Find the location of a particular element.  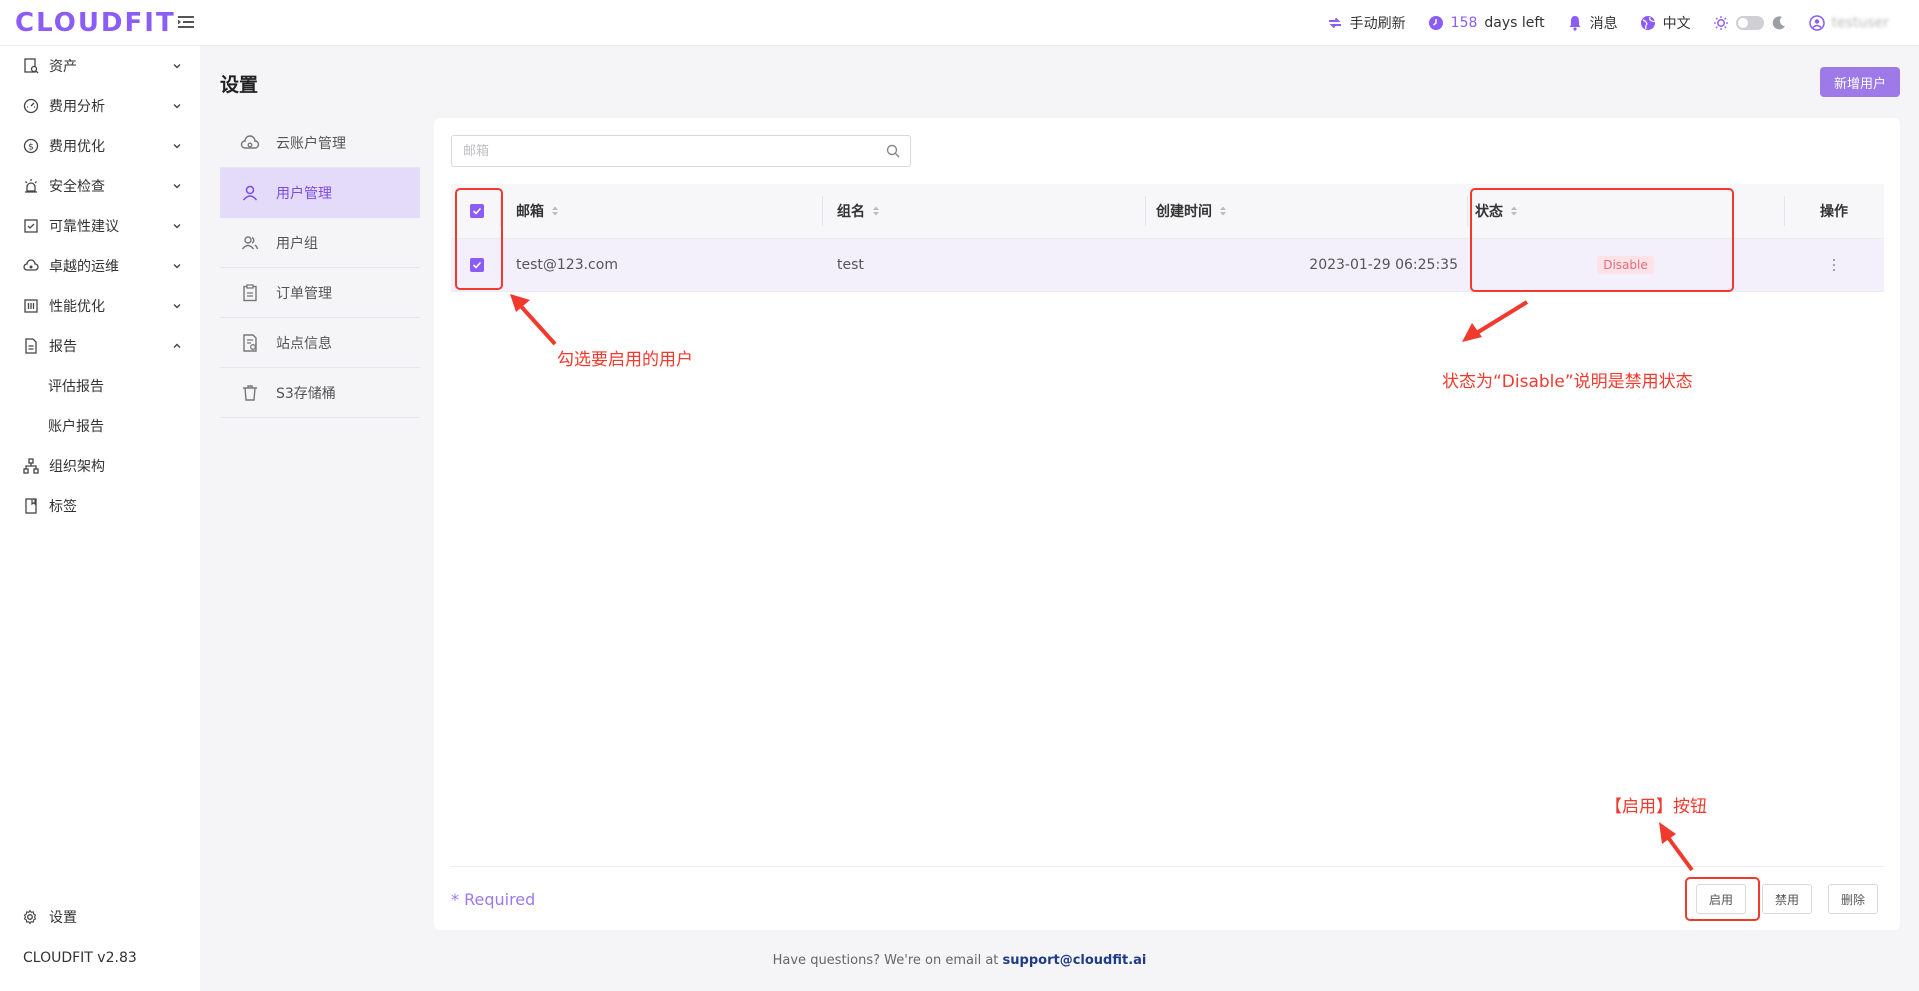

messages-button: 消息 is located at coordinates (1592, 23).